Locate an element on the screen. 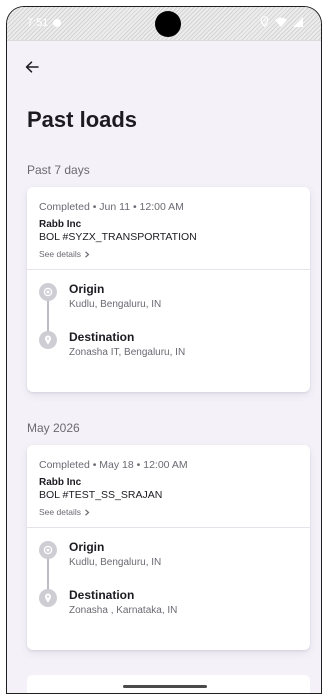 The width and height of the screenshot is (326, 696). signal-icon is located at coordinates (298, 21).